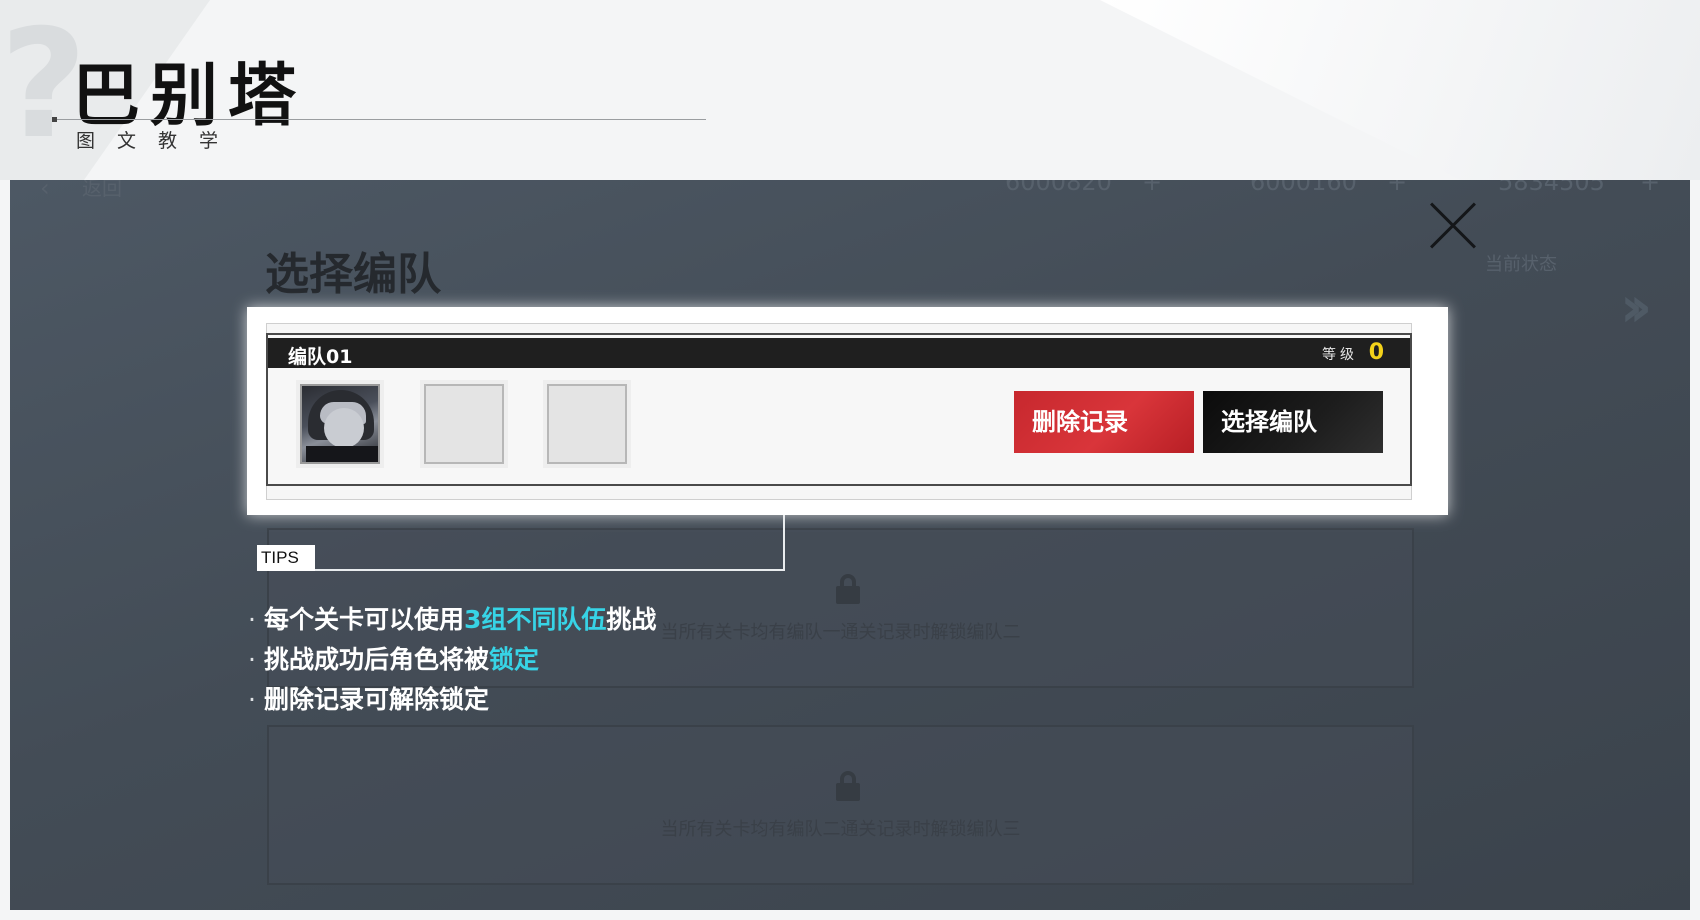 The width and height of the screenshot is (1700, 920). What do you see at coordinates (363, 619) in the screenshot?
I see `tip-text: 每个关卡可以使用` at bounding box center [363, 619].